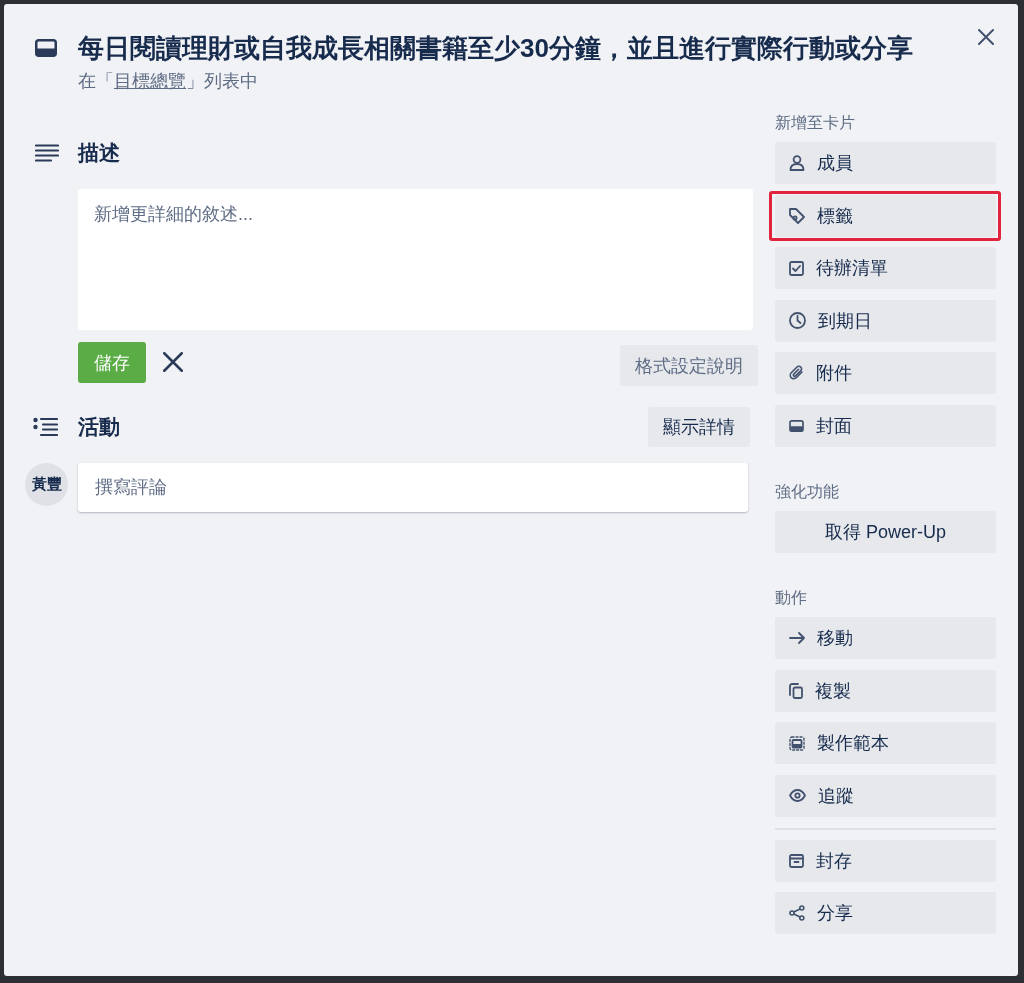  I want to click on arrow-right-icon, so click(797, 637).